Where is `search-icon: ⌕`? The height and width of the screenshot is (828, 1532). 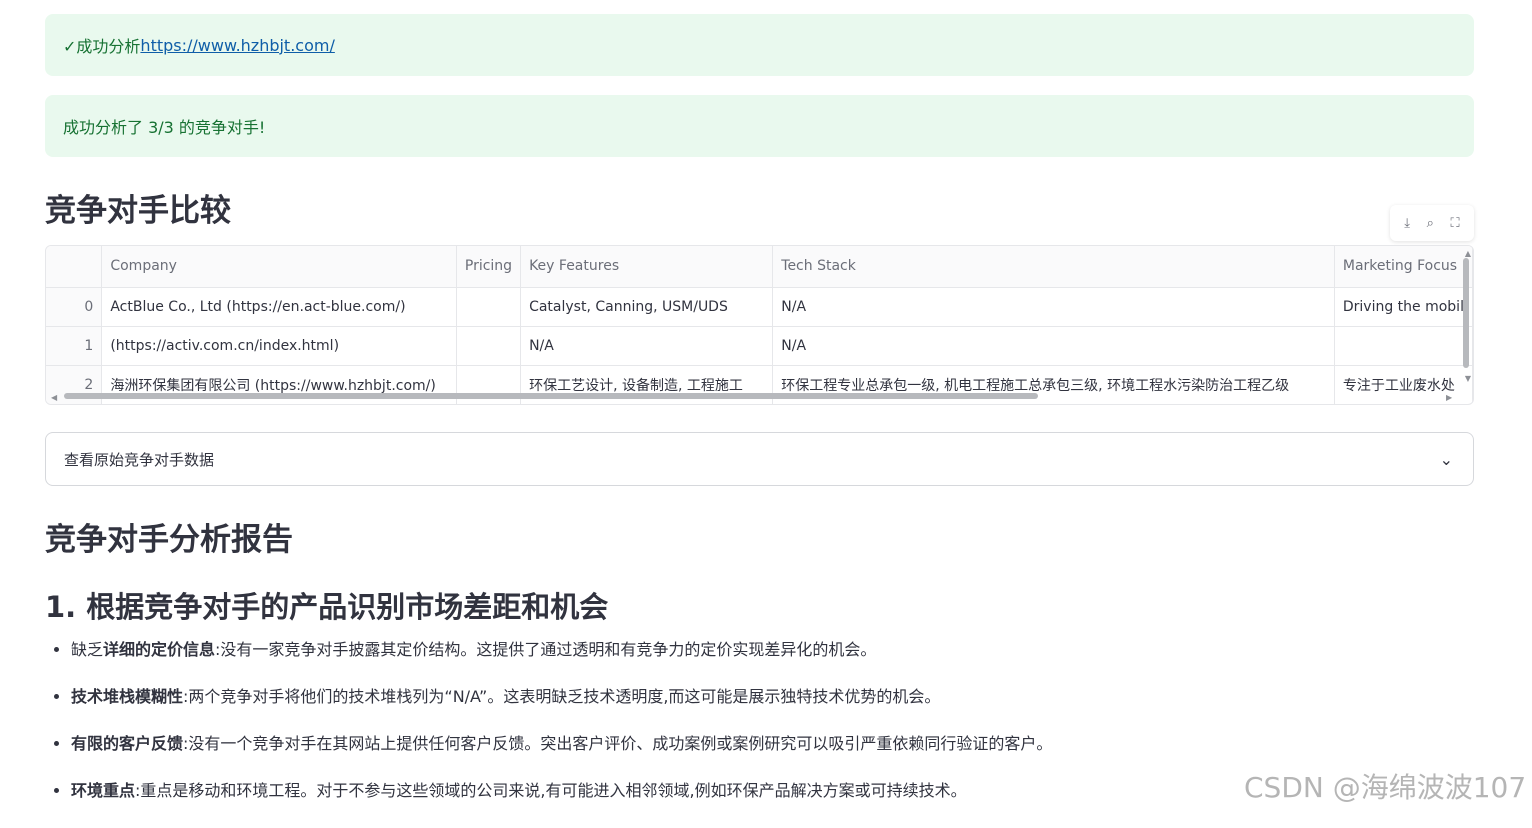
search-icon: ⌕ is located at coordinates (1430, 223).